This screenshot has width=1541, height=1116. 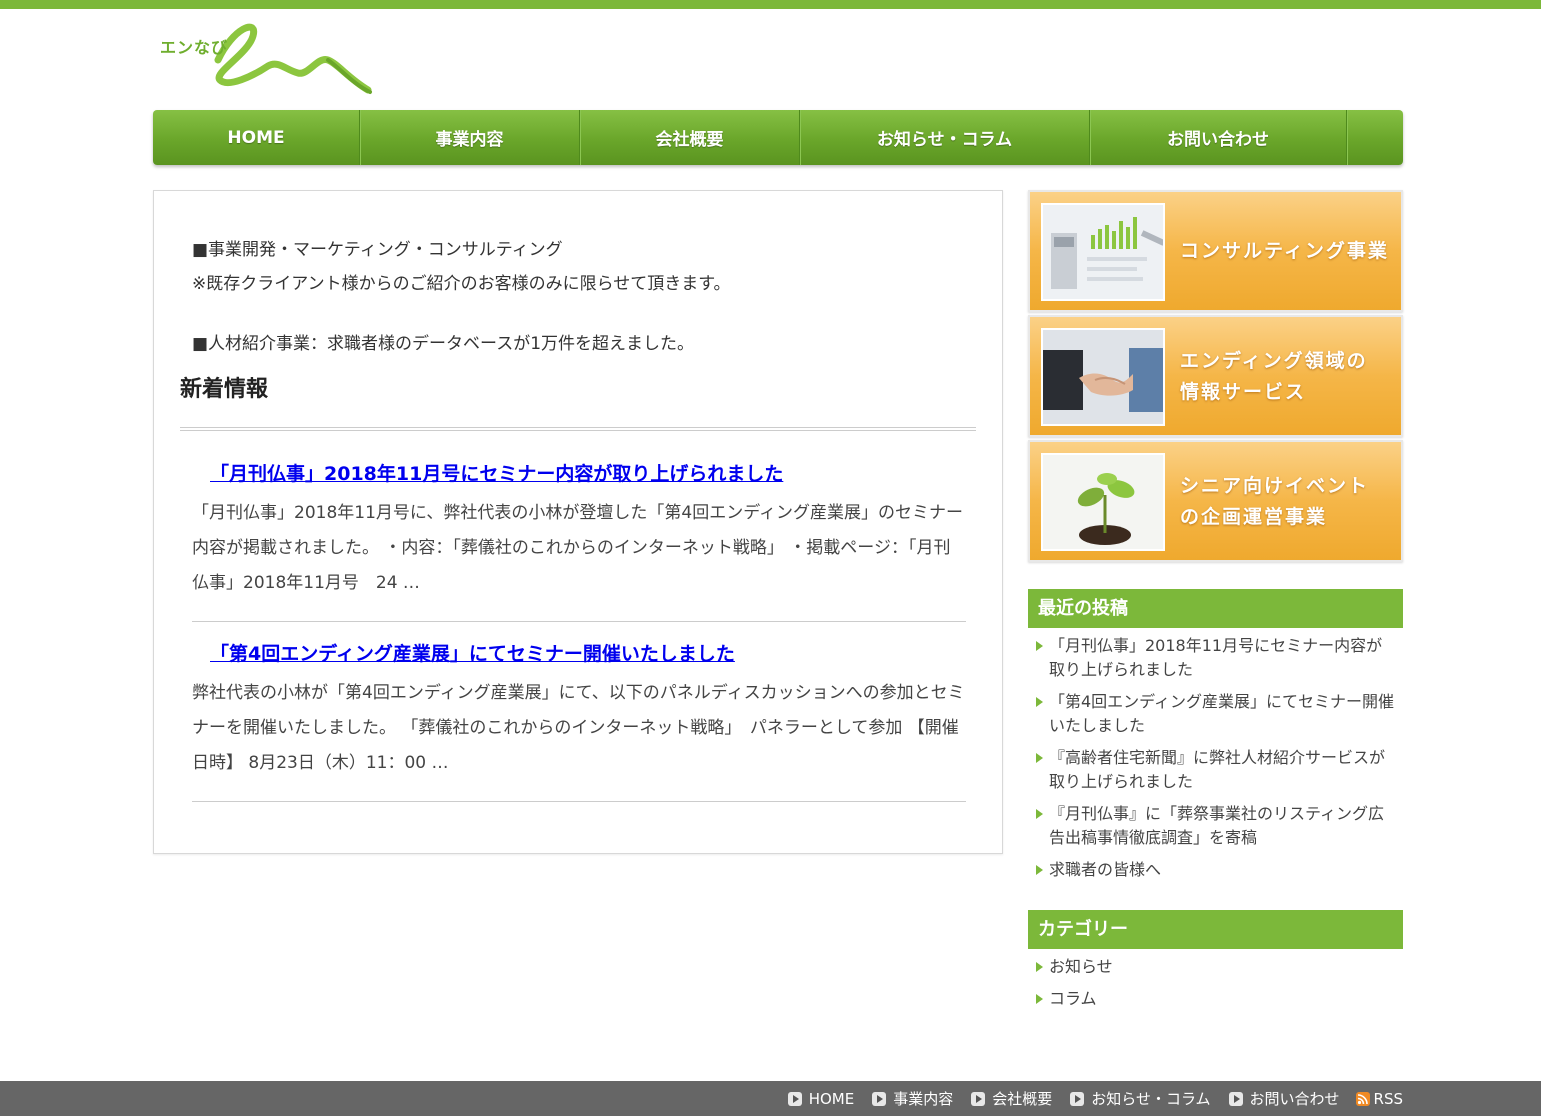 I want to click on banner-ending-info-label: エンディング領域の 情報サービス, so click(x=1274, y=376).